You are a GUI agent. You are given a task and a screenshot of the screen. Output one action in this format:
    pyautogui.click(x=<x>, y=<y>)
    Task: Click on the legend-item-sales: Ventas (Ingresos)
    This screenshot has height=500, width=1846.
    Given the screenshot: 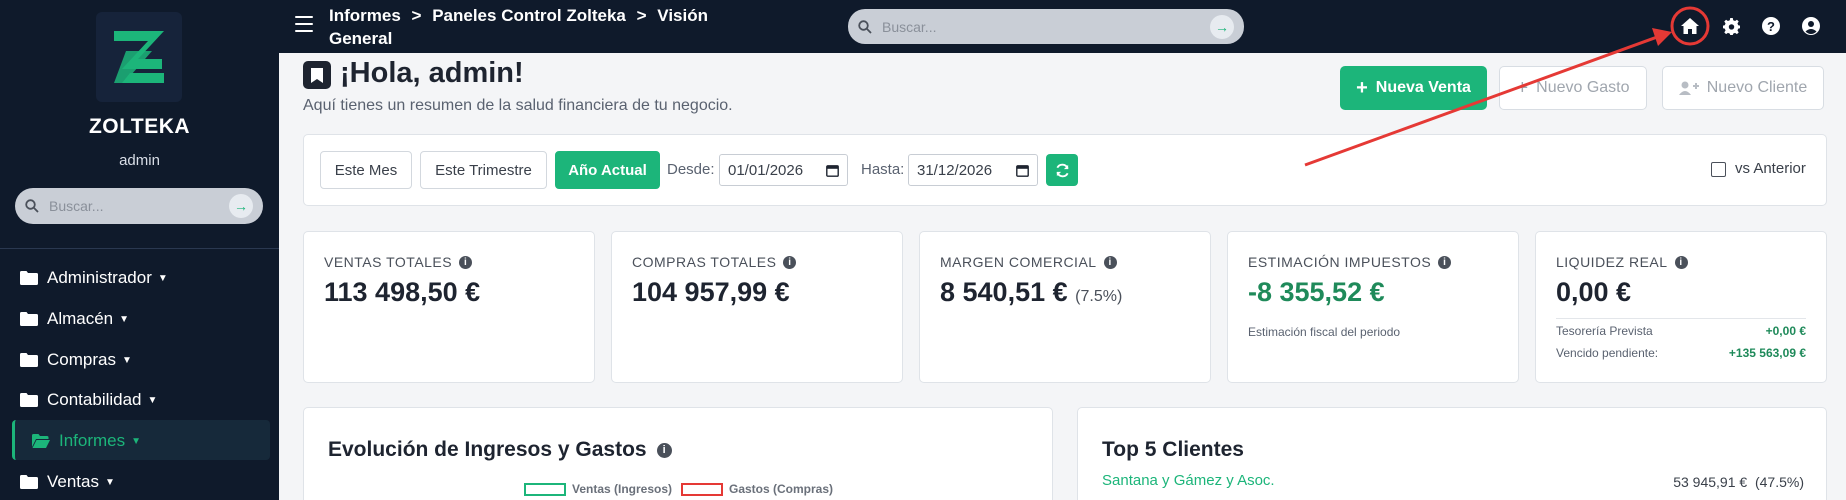 What is the action you would take?
    pyautogui.click(x=598, y=489)
    